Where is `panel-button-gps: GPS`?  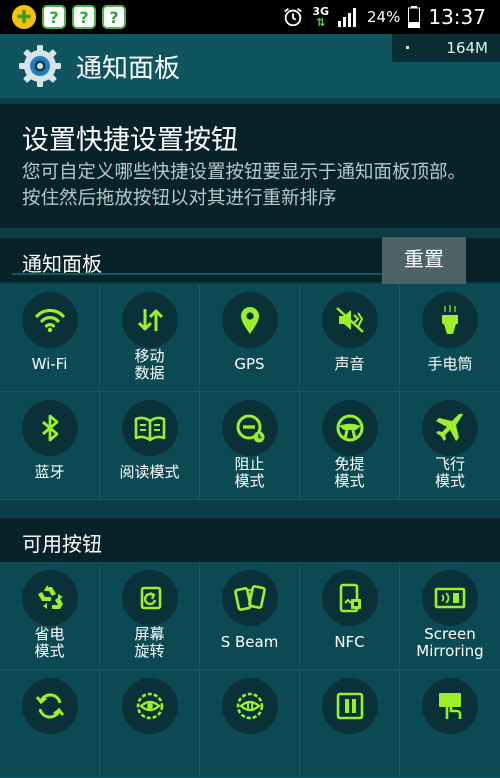 panel-button-gps: GPS is located at coordinates (250, 338).